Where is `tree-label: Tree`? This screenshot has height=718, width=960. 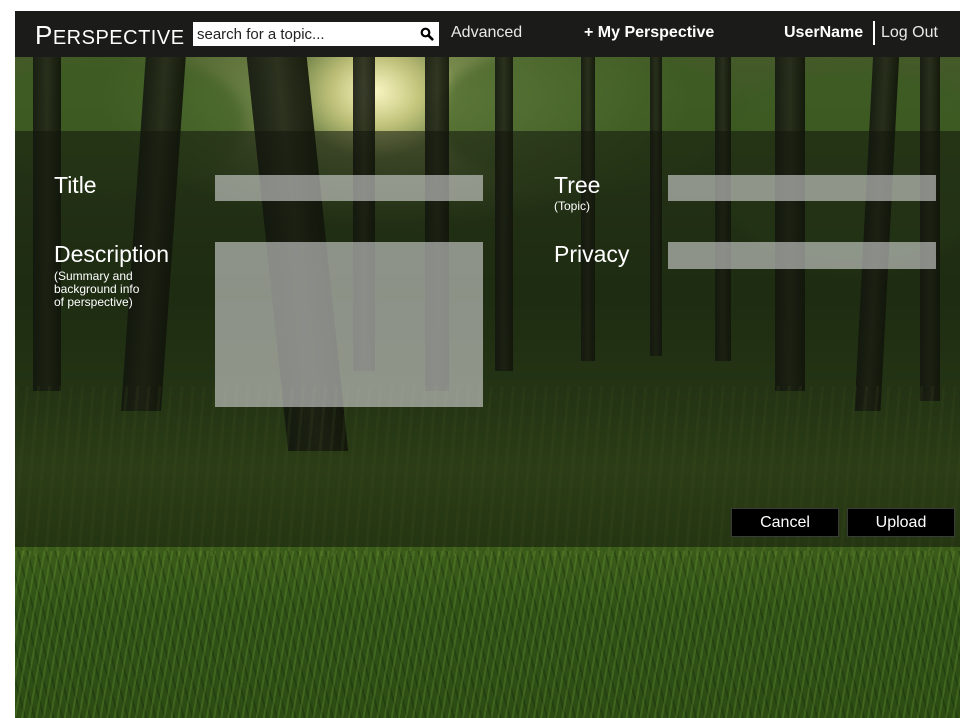
tree-label: Tree is located at coordinates (577, 185).